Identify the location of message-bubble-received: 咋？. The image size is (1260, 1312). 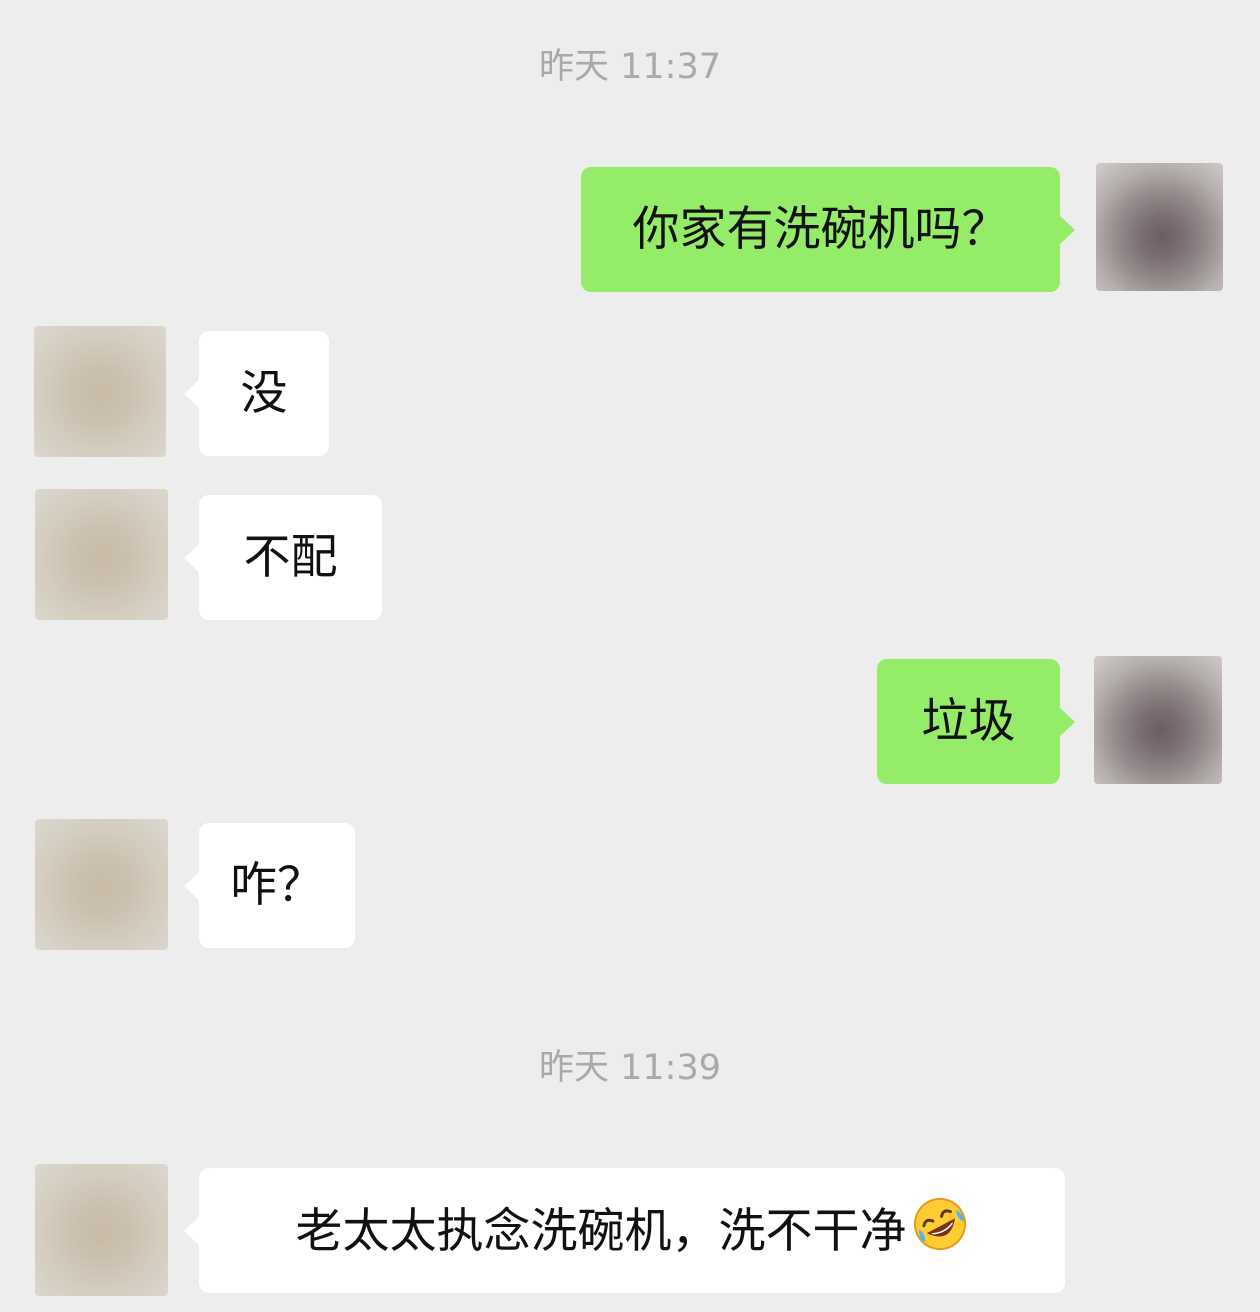
(269, 885).